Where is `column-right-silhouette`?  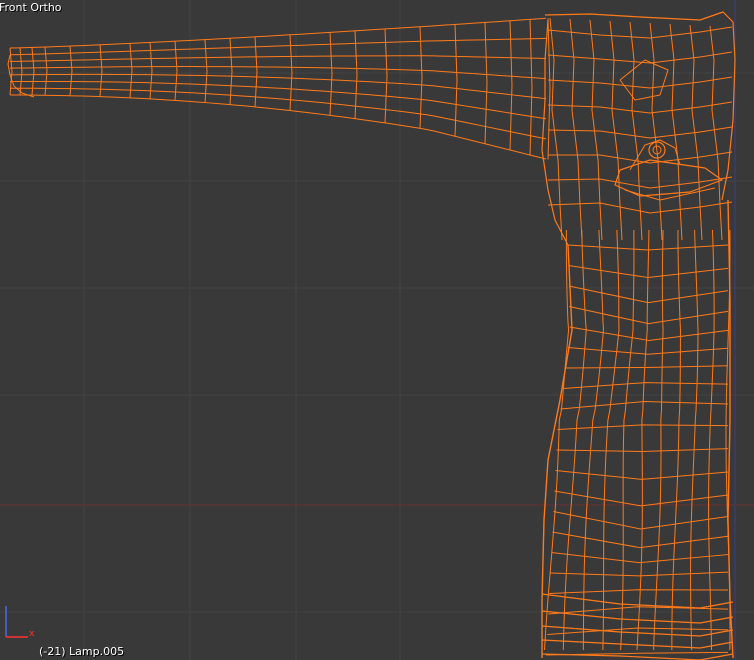
column-right-silhouette is located at coordinates (730, 429).